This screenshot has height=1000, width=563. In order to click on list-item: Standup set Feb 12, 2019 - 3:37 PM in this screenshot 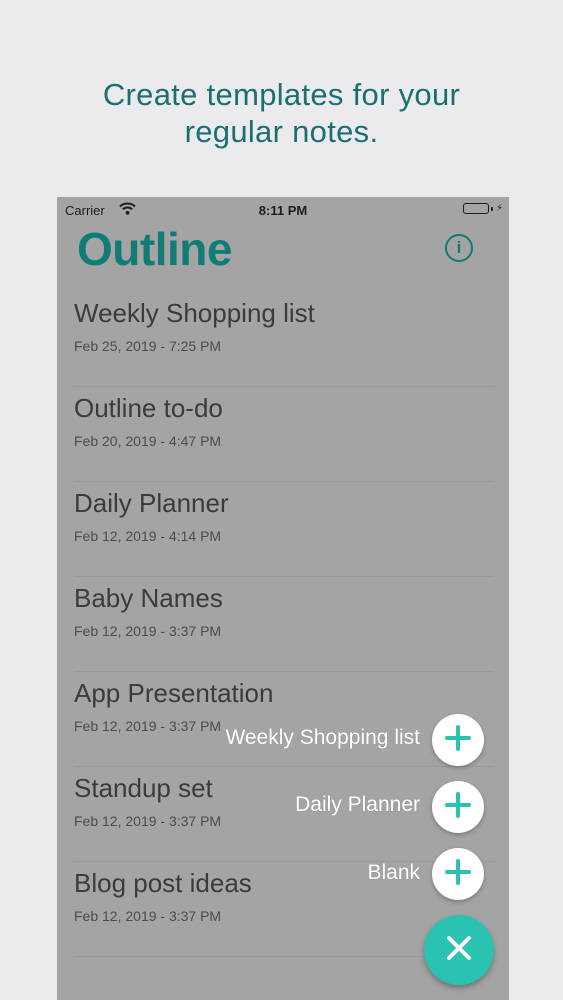, I will do `click(284, 814)`.